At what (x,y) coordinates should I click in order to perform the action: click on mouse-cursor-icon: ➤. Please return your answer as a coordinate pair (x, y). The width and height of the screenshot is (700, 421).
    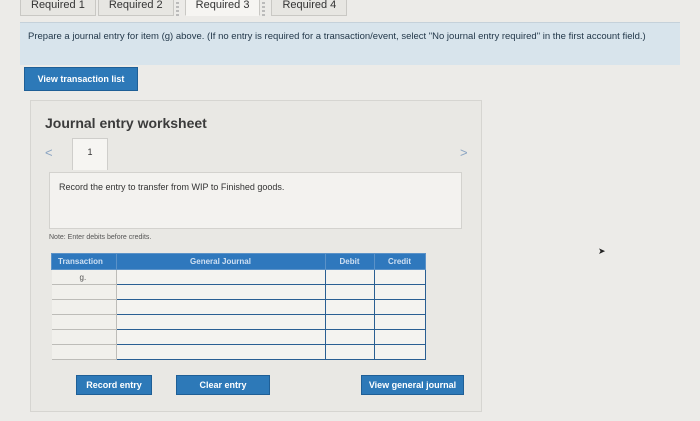
    Looking at the image, I should click on (602, 251).